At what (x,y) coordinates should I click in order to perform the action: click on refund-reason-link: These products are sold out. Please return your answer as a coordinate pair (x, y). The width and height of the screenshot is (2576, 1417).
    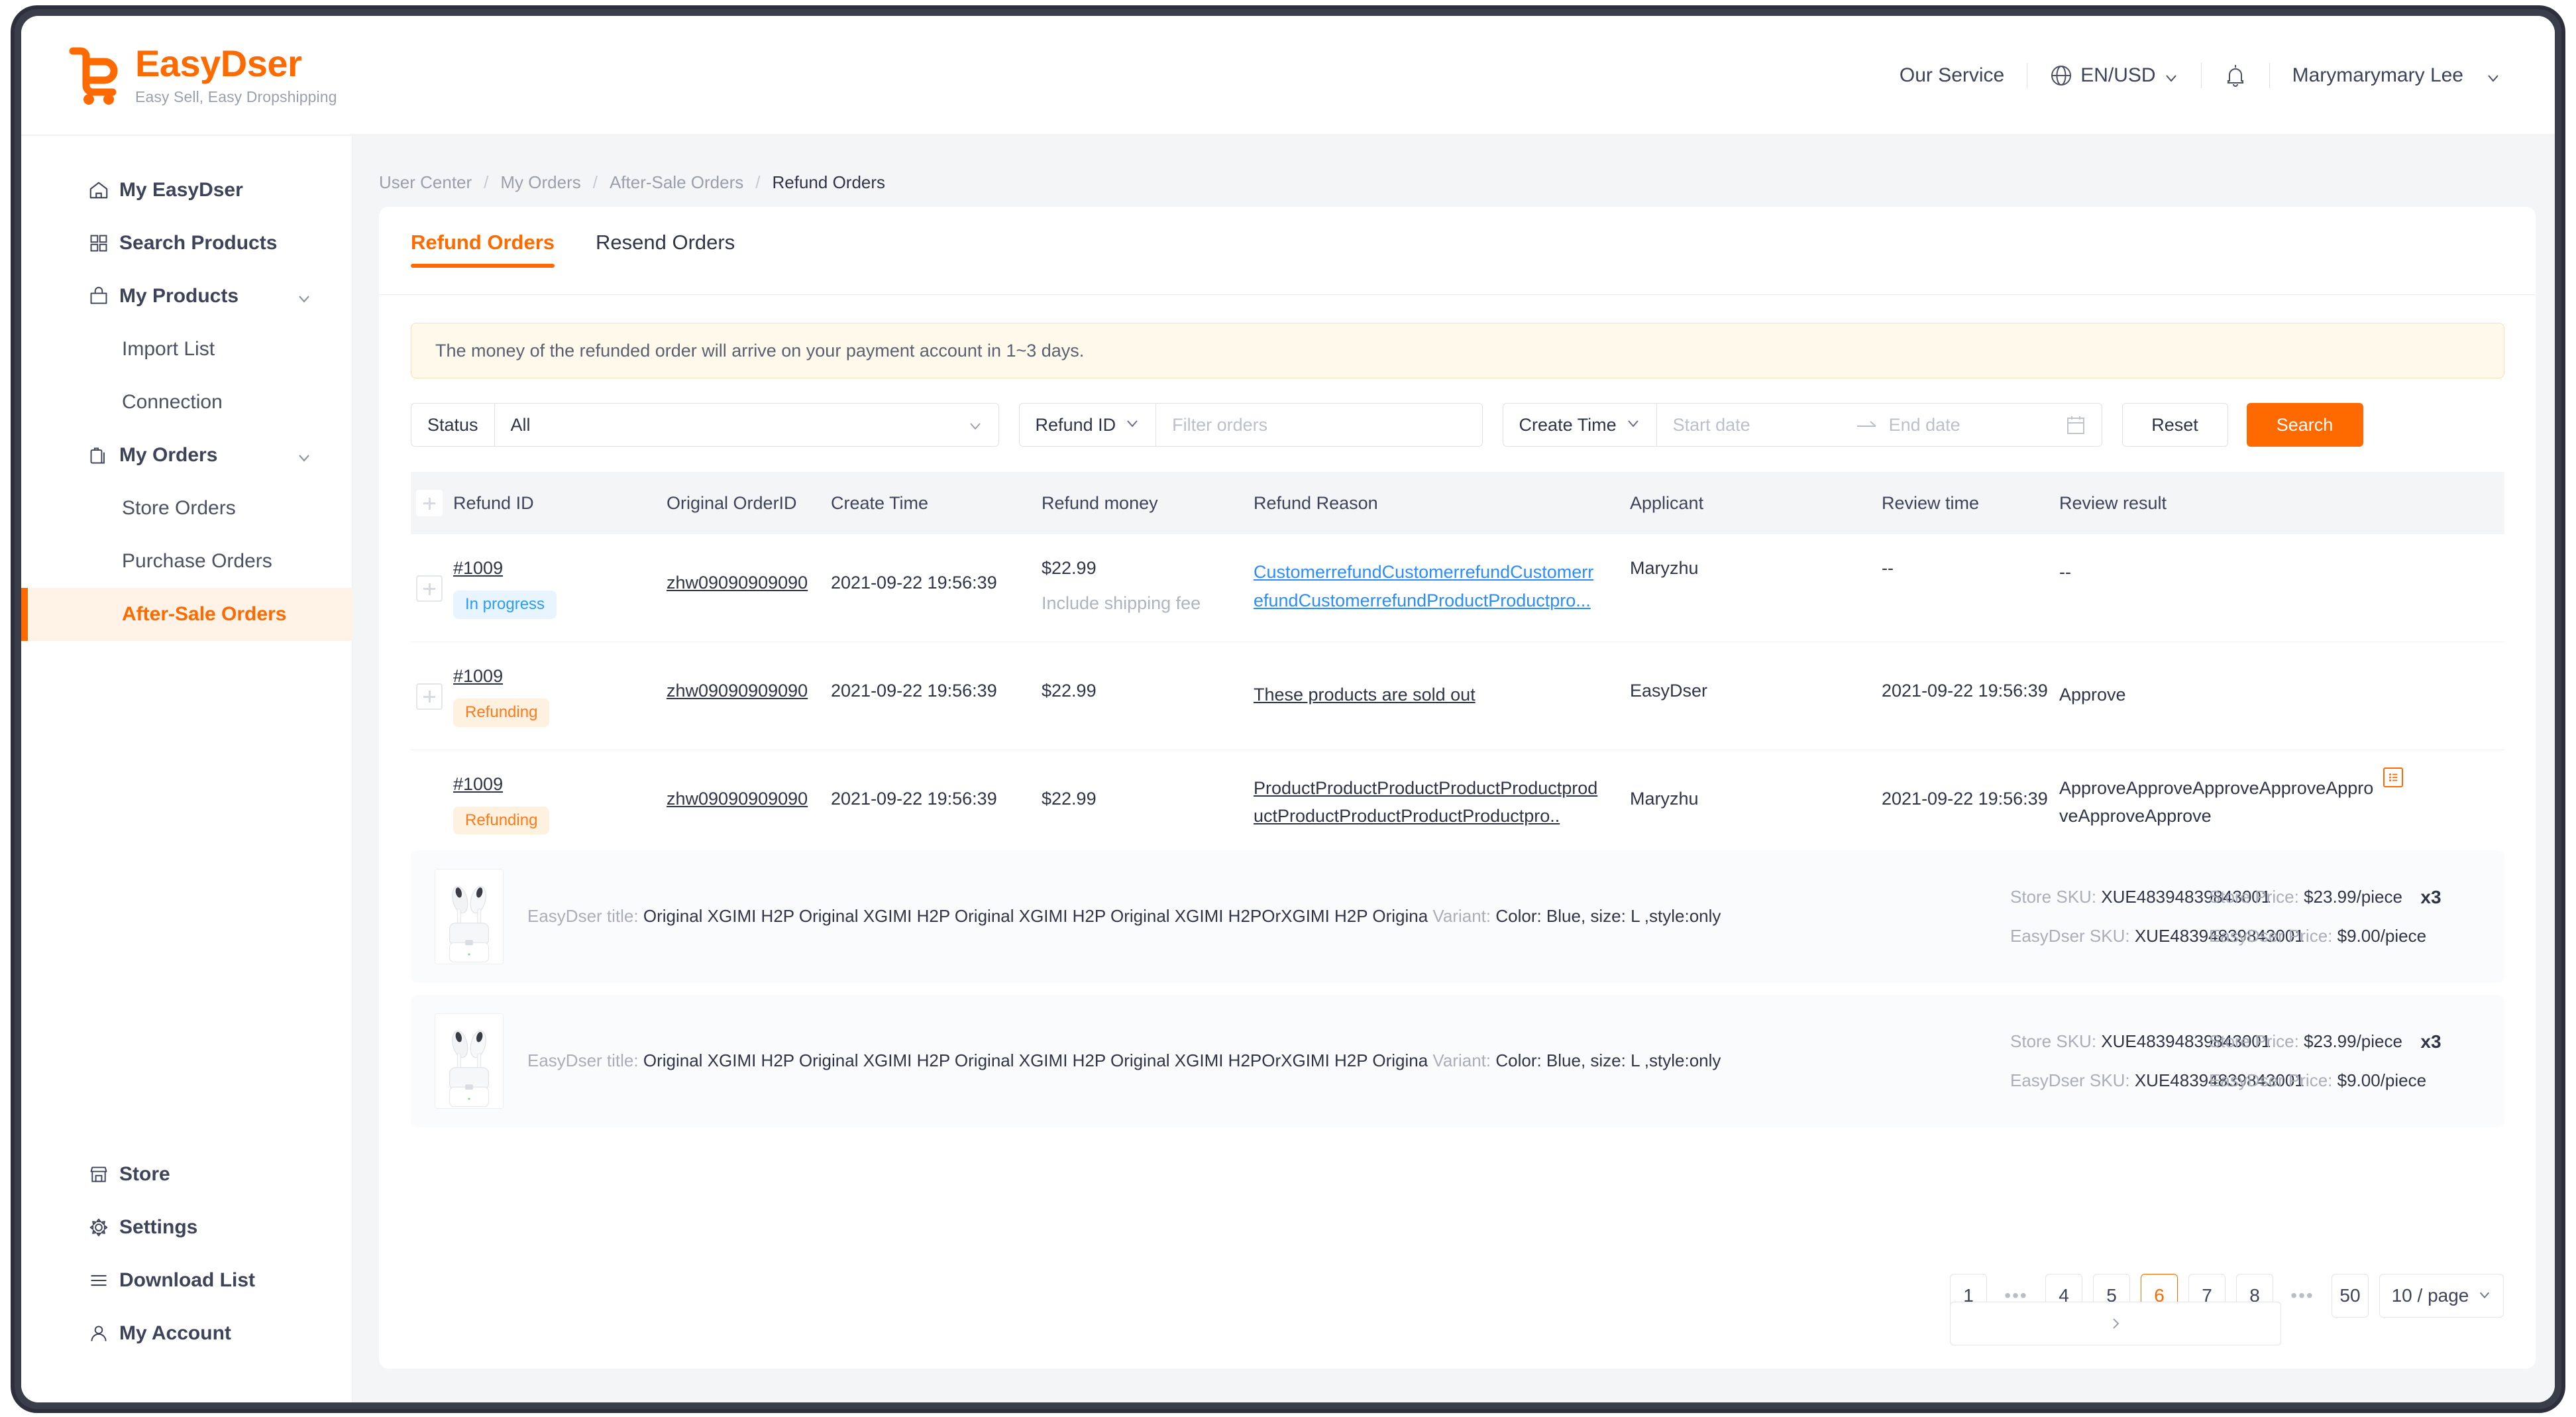
    Looking at the image, I should click on (1365, 695).